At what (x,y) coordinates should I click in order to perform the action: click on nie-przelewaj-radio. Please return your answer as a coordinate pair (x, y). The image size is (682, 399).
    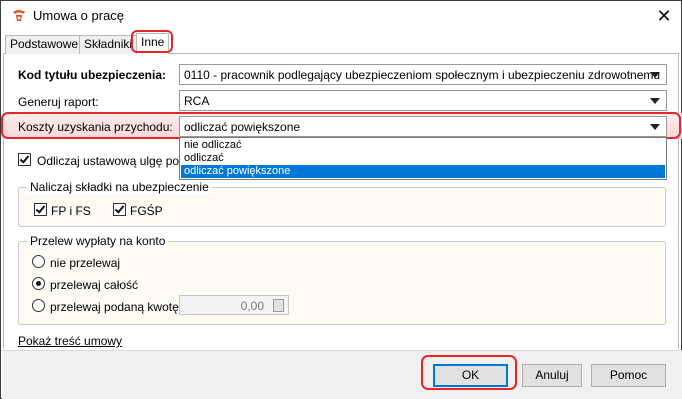
    Looking at the image, I should click on (38, 261).